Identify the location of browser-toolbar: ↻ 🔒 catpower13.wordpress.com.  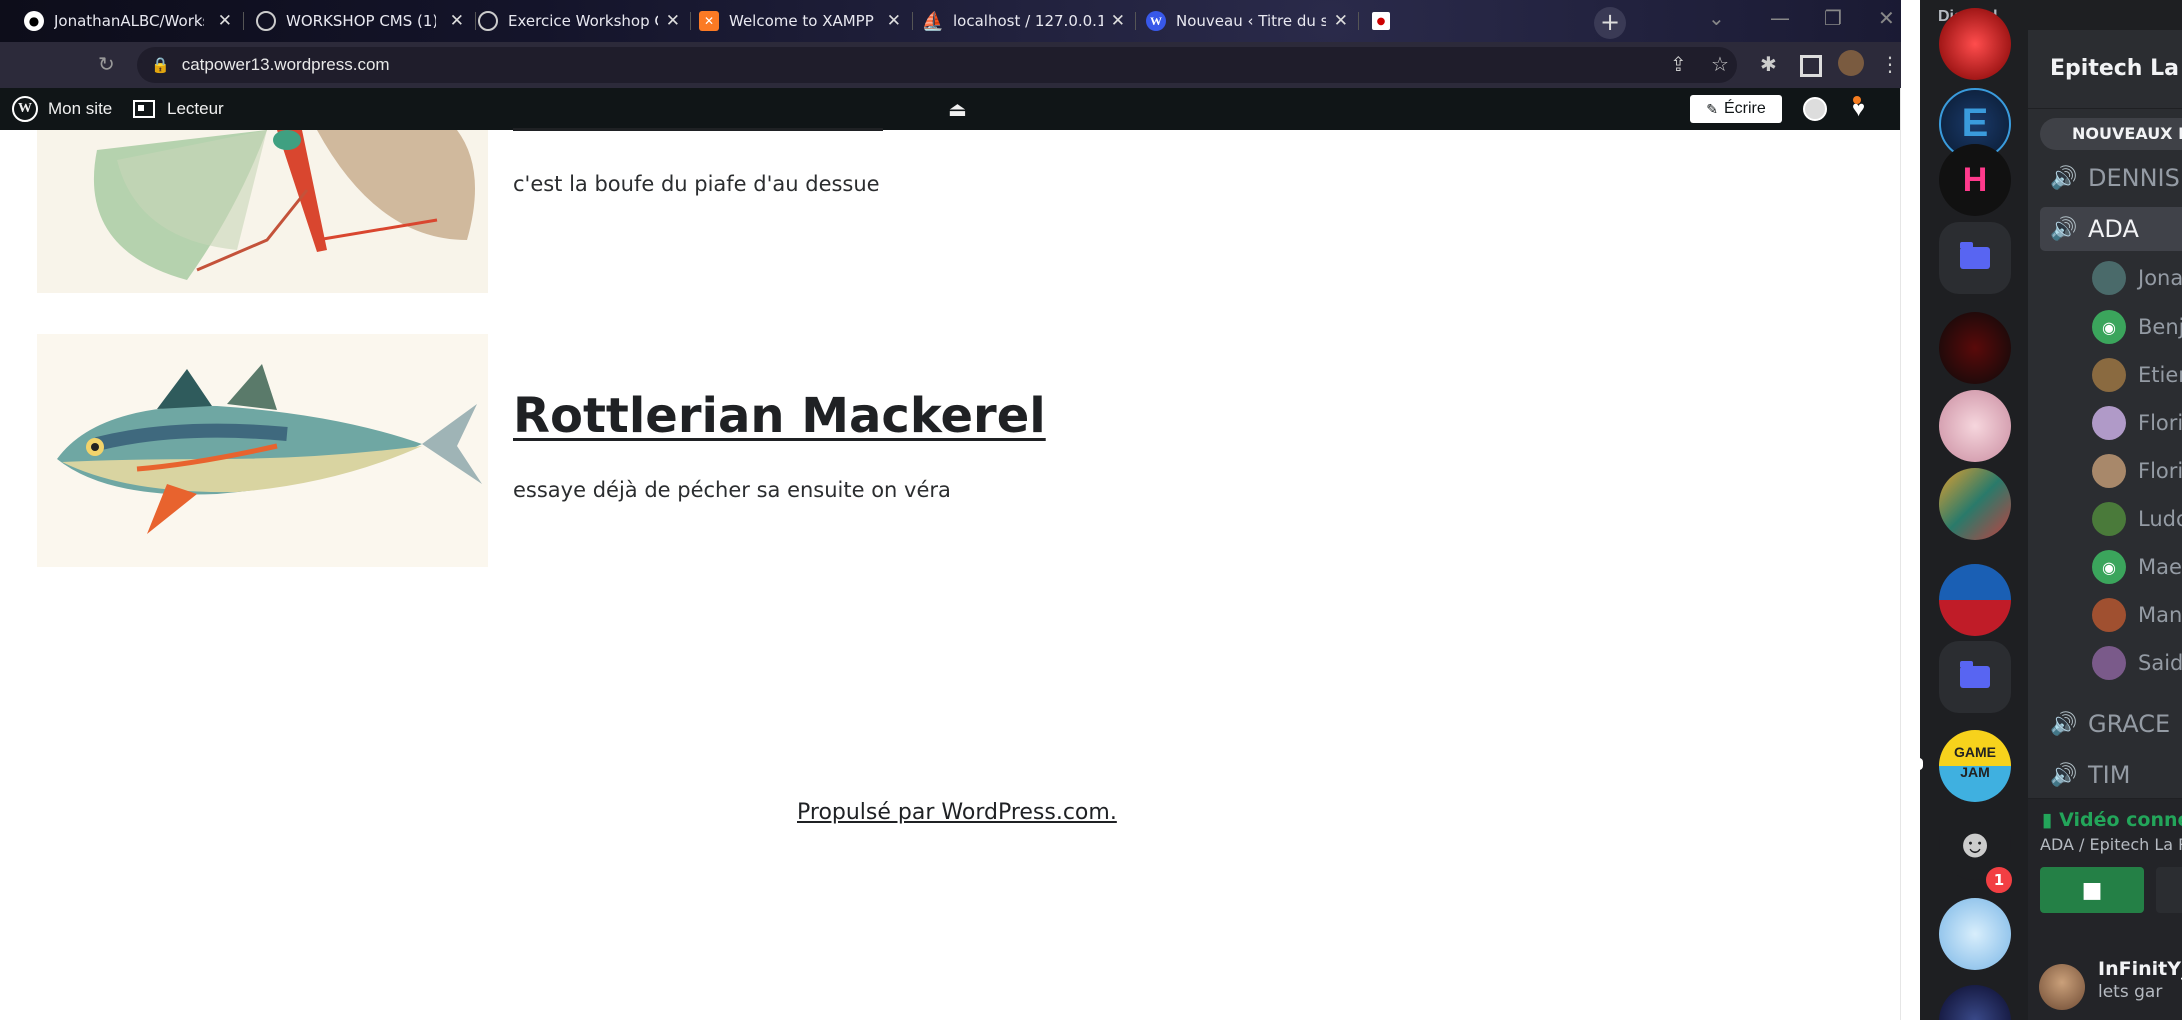
(950, 65).